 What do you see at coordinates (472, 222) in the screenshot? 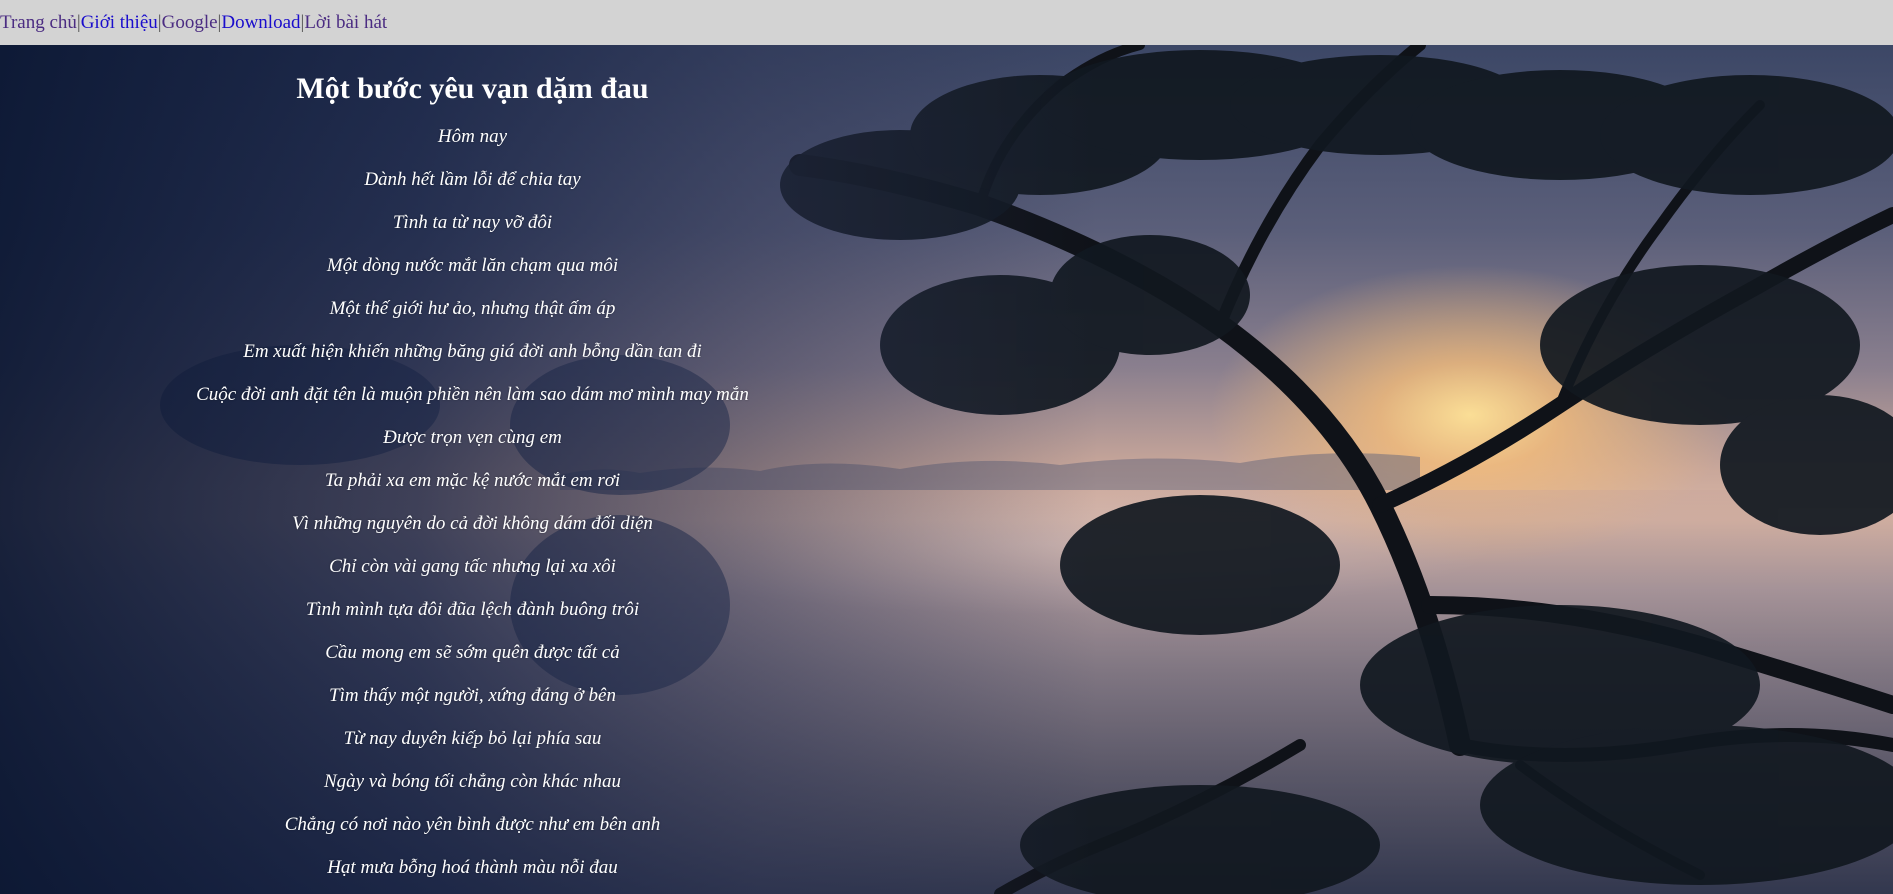
I see `lyric-line: Tình ta từ nay vỡ đôi` at bounding box center [472, 222].